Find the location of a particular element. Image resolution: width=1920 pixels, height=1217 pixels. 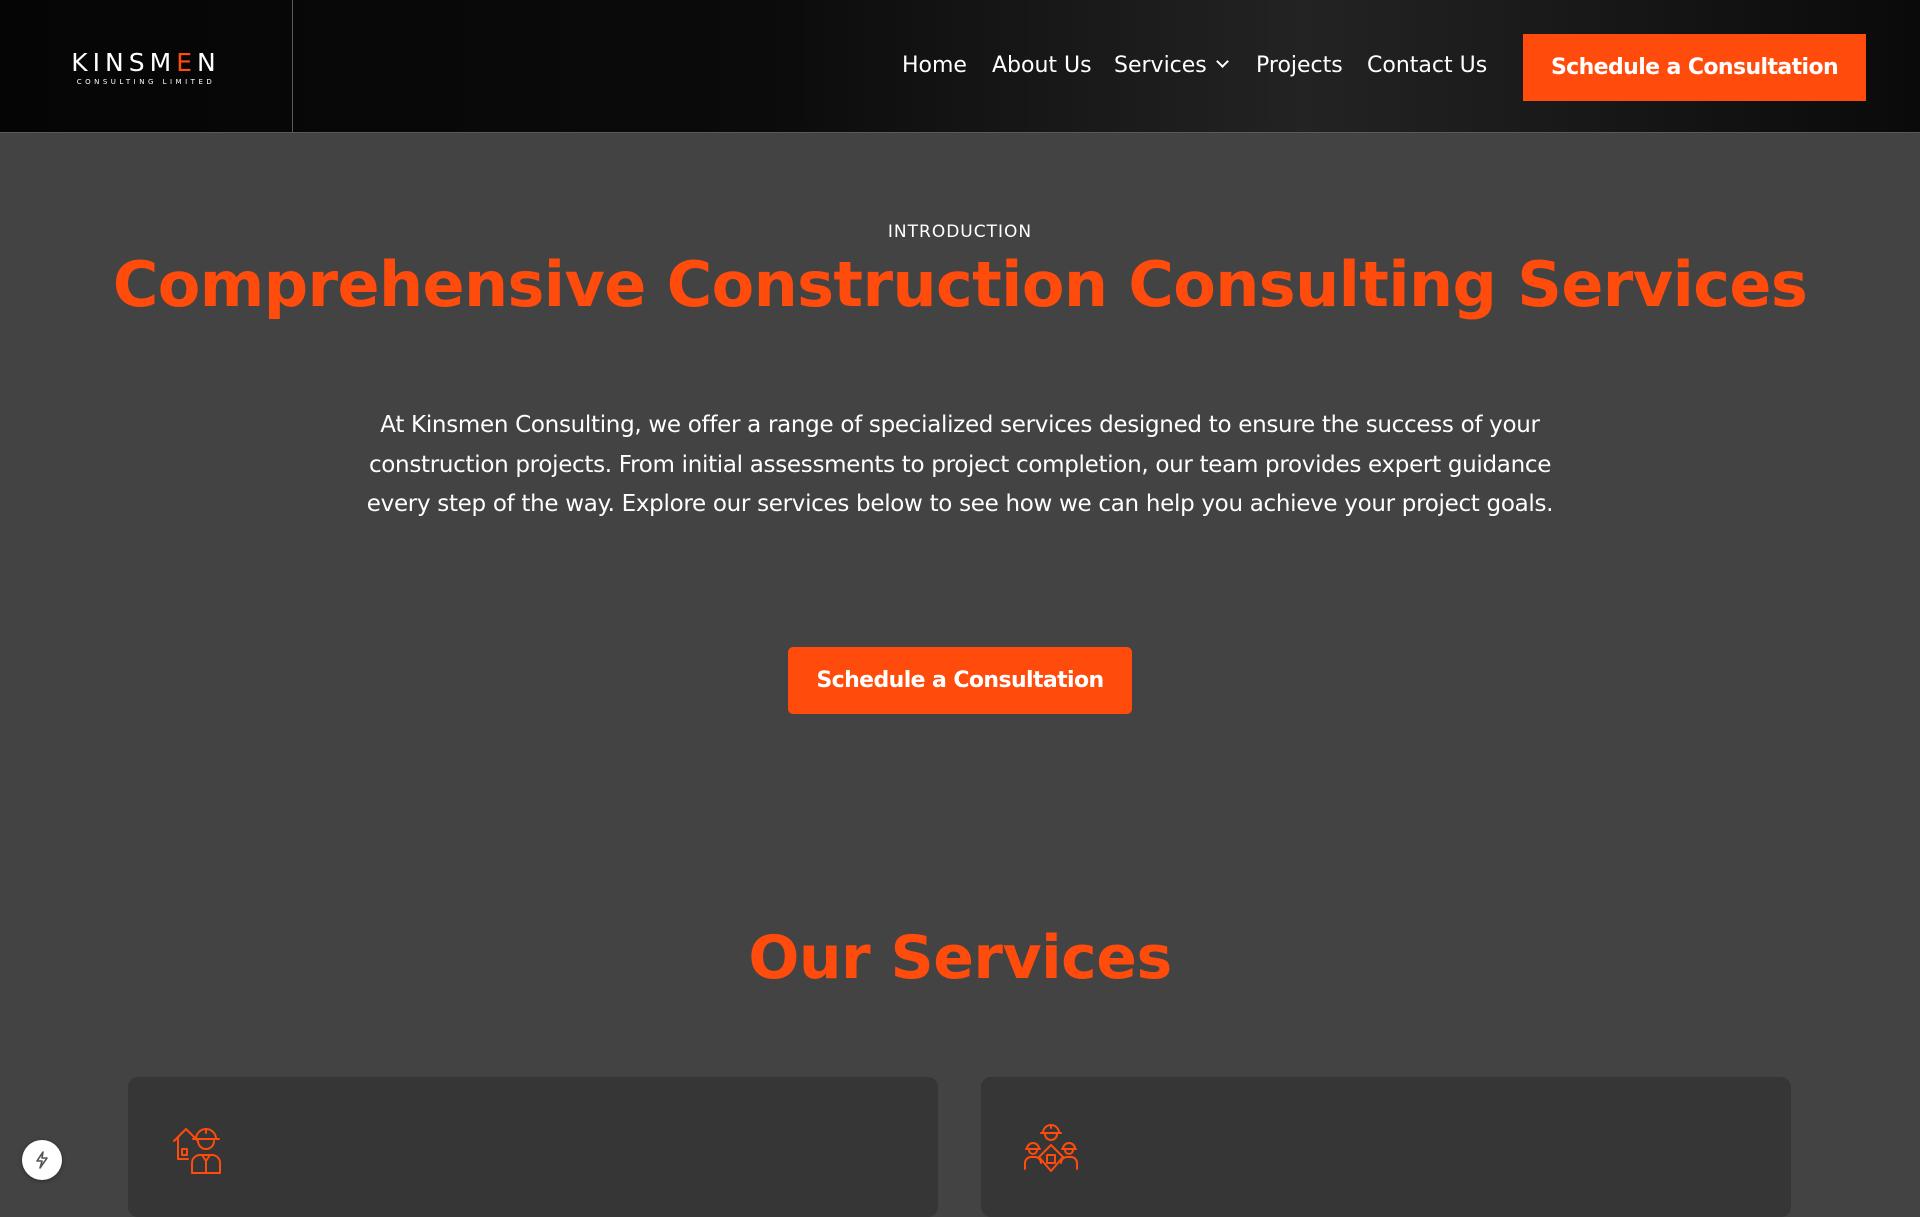

floating-action-button is located at coordinates (42, 1160).